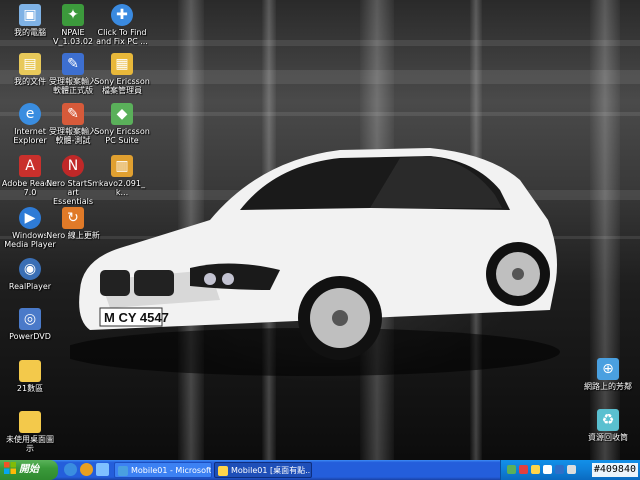 The image size is (640, 480). I want to click on internet-explorer-icon: e, so click(30, 114).